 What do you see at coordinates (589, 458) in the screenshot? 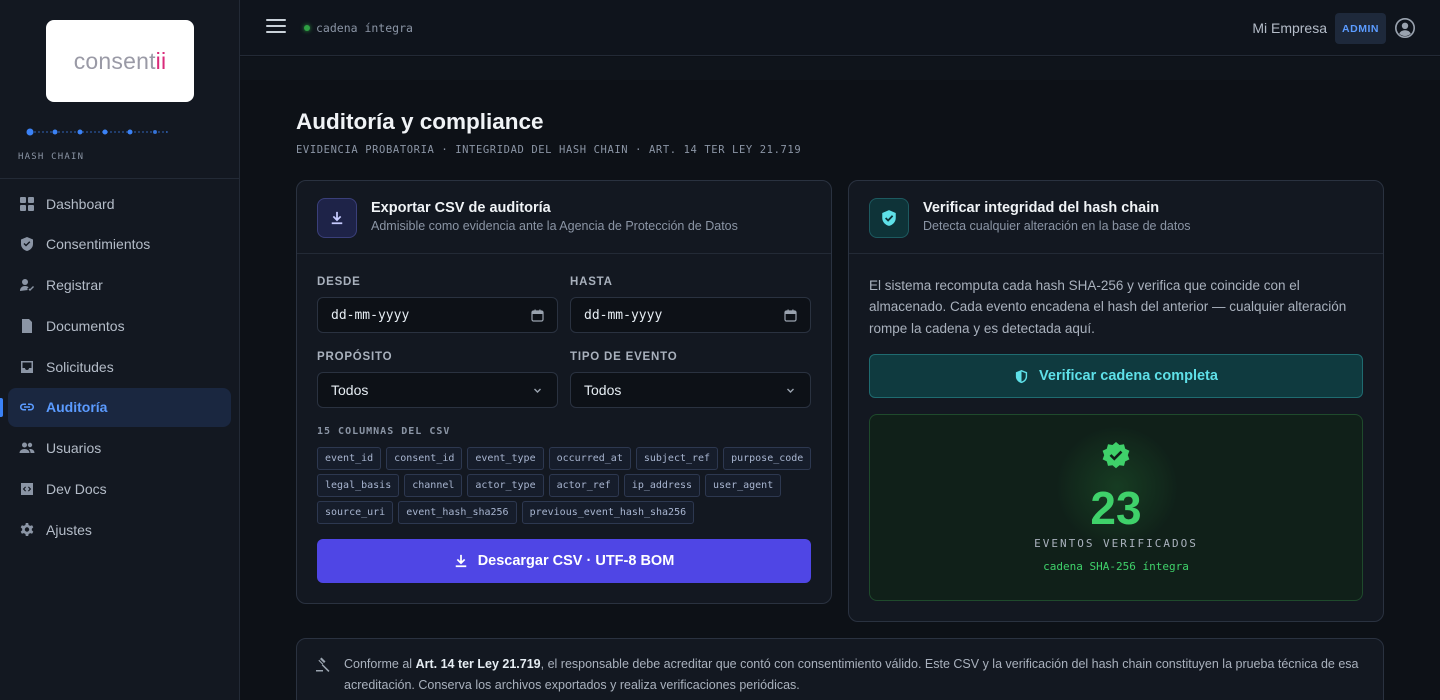
I see `column-chip: occurred_at` at bounding box center [589, 458].